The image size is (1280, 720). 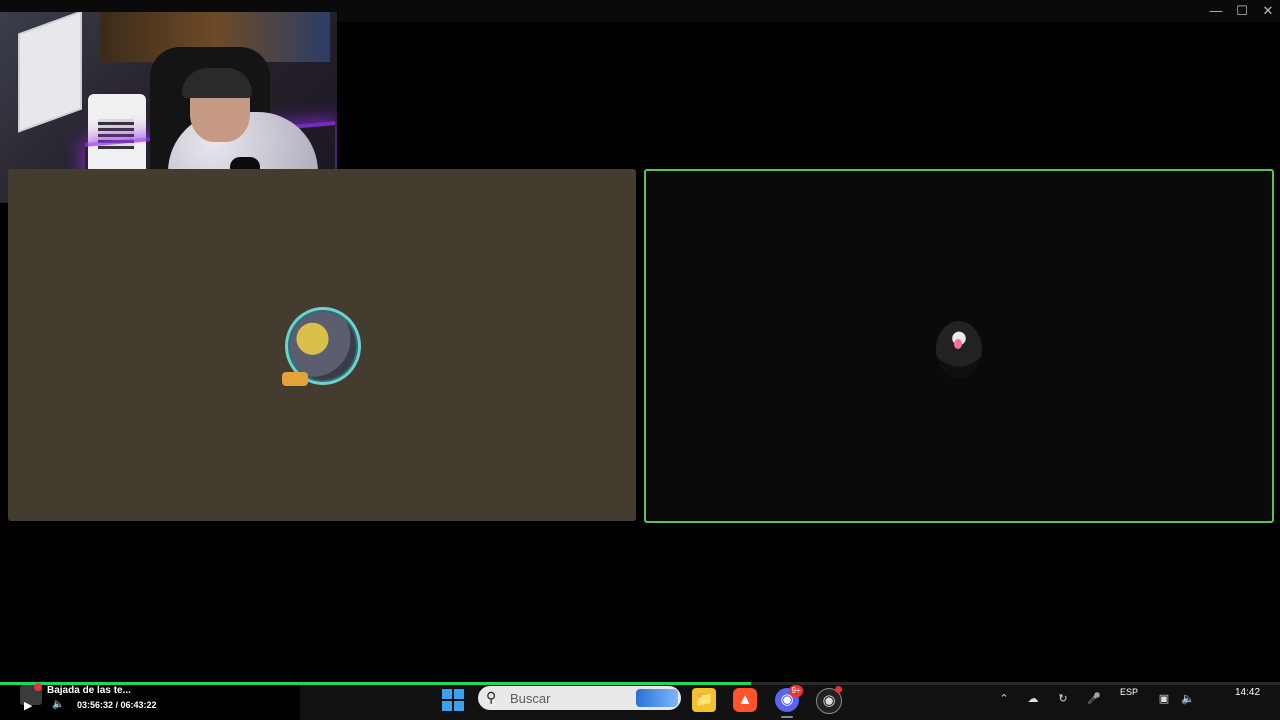 What do you see at coordinates (657, 698) in the screenshot?
I see `search-highlight-icon` at bounding box center [657, 698].